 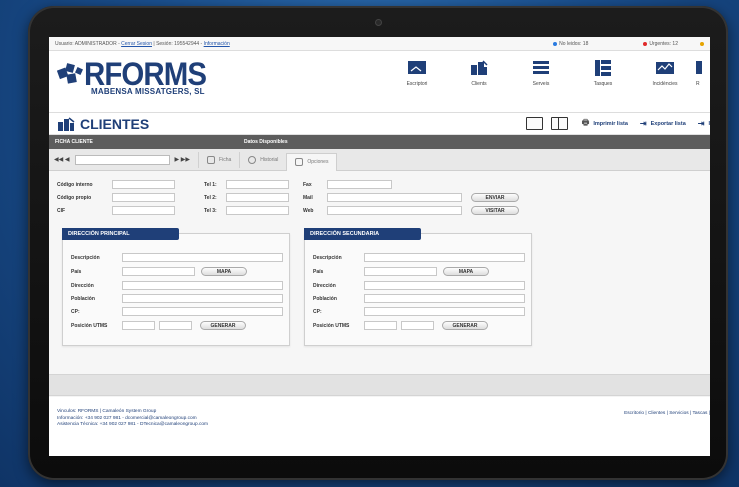 What do you see at coordinates (70, 74) in the screenshot?
I see `logo-mark-icon` at bounding box center [70, 74].